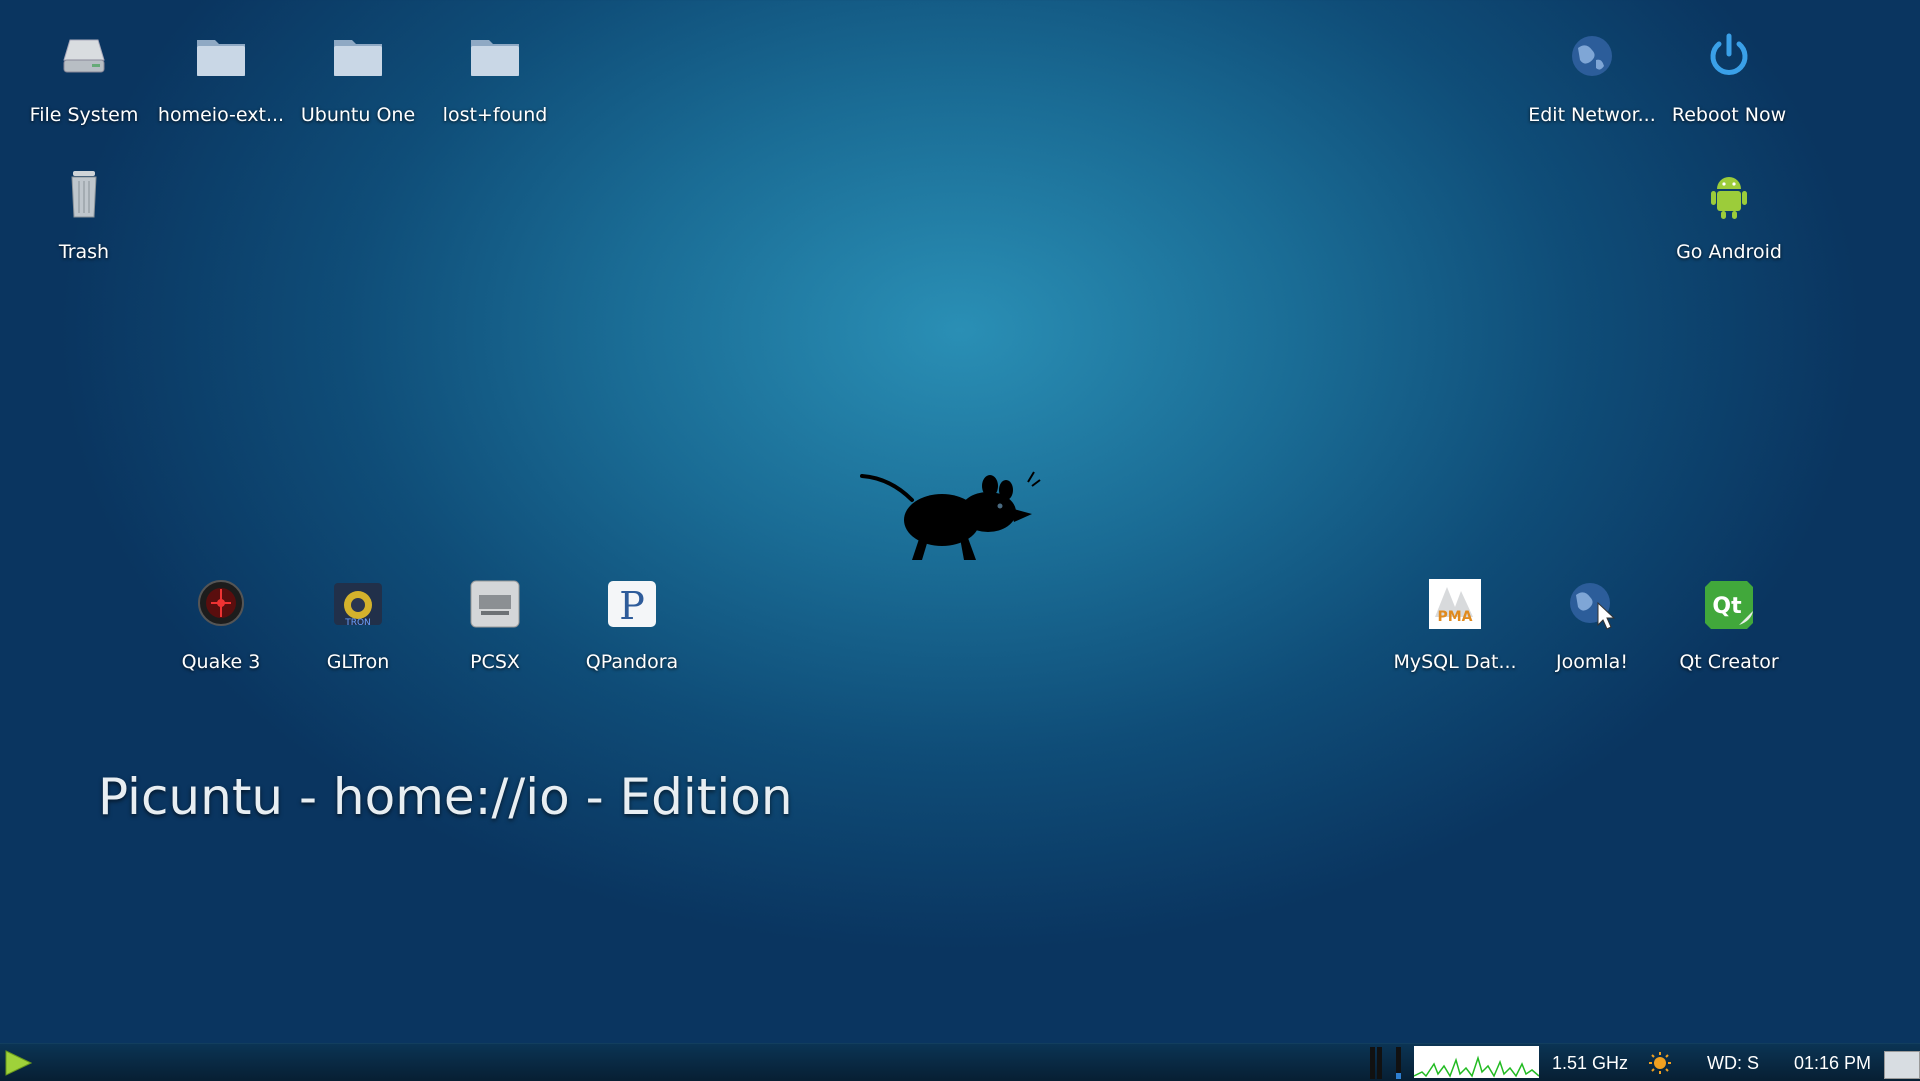 The width and height of the screenshot is (1920, 1081). I want to click on start-menu-icon, so click(18, 1063).